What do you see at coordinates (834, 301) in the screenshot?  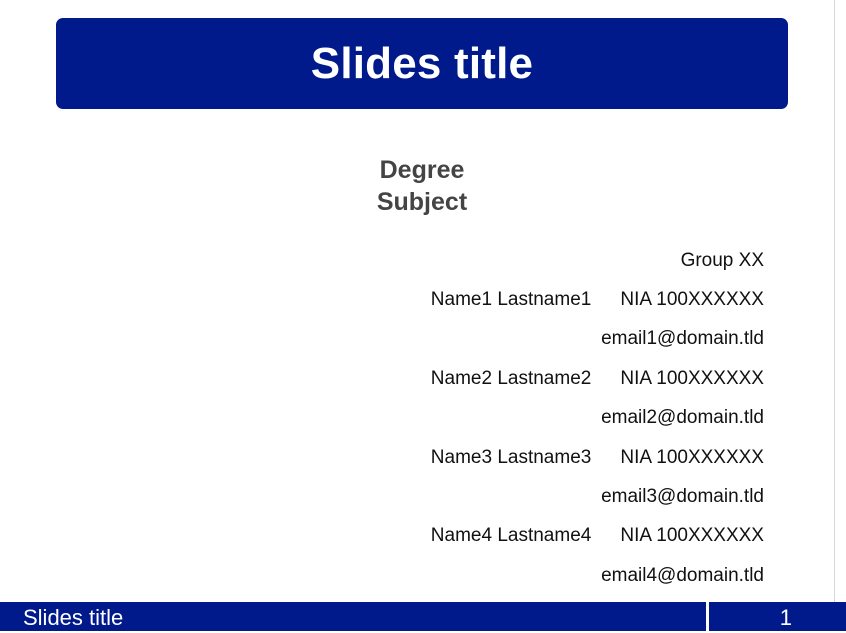 I see `page-edge-divider` at bounding box center [834, 301].